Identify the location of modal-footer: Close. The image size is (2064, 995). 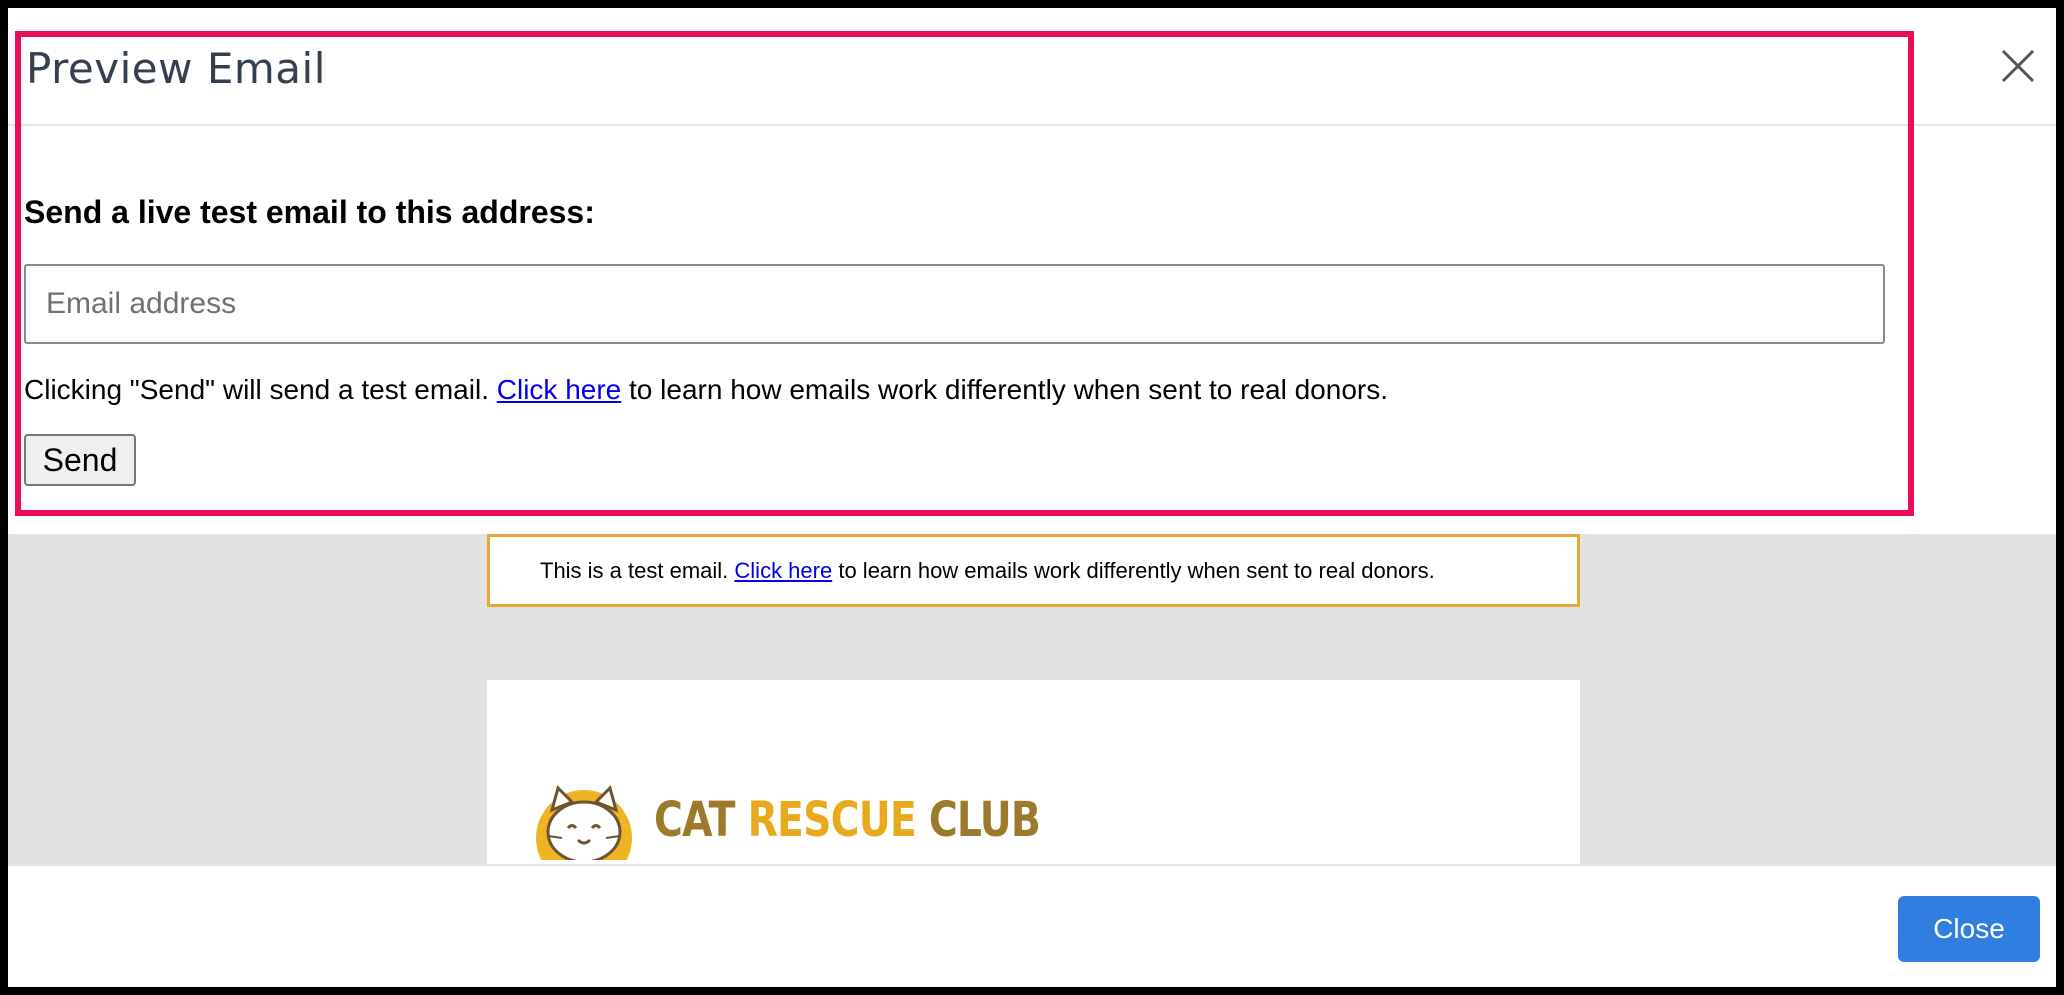
(1032, 925).